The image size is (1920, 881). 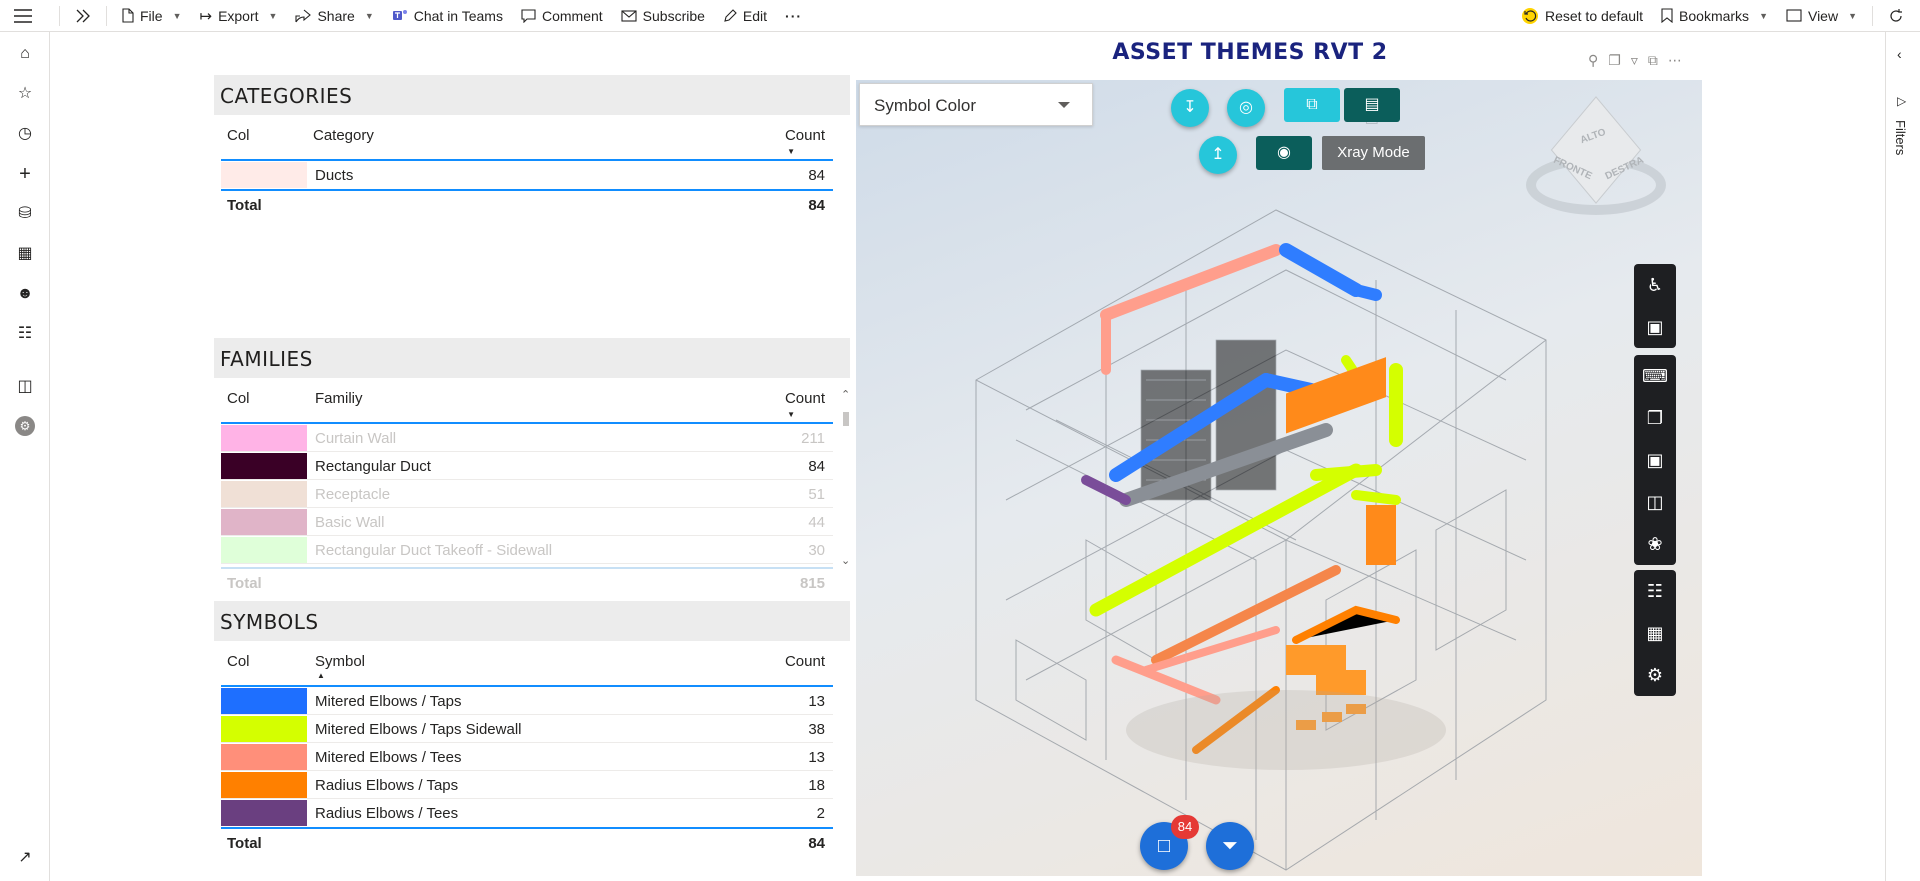 What do you see at coordinates (25, 174) in the screenshot?
I see `create-plus-icon: +` at bounding box center [25, 174].